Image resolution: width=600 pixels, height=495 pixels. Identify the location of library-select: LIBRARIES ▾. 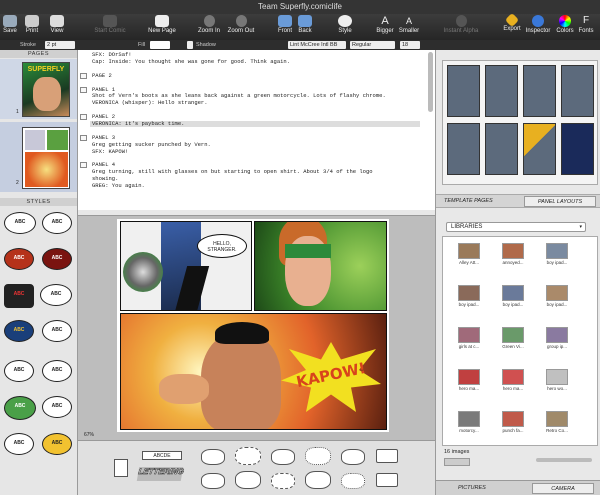
(516, 227).